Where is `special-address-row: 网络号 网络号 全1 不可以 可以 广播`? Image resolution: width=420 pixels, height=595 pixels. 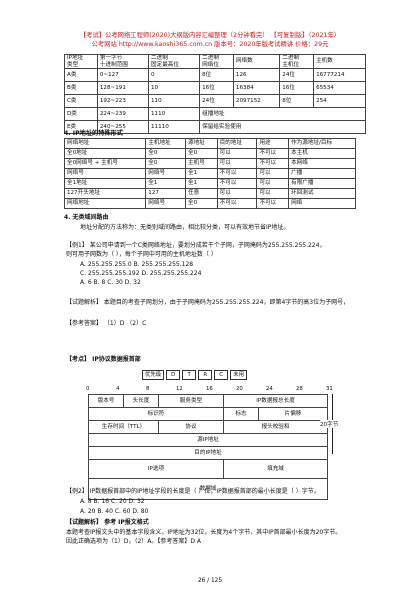
special-address-row: 网络号 网络号 全1 不可以 可以 广播 is located at coordinates (209, 173).